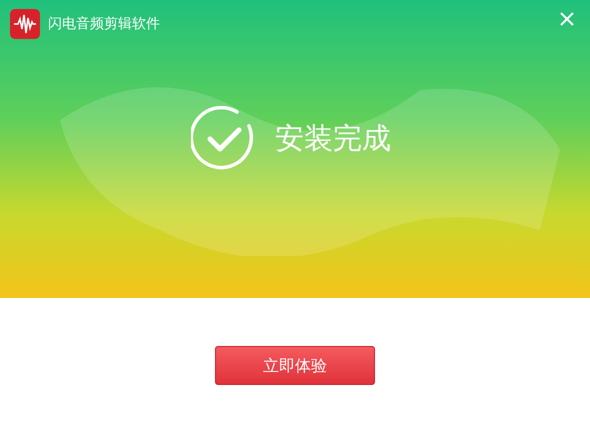 Image resolution: width=590 pixels, height=440 pixels. I want to click on app-logo-icon, so click(25, 24).